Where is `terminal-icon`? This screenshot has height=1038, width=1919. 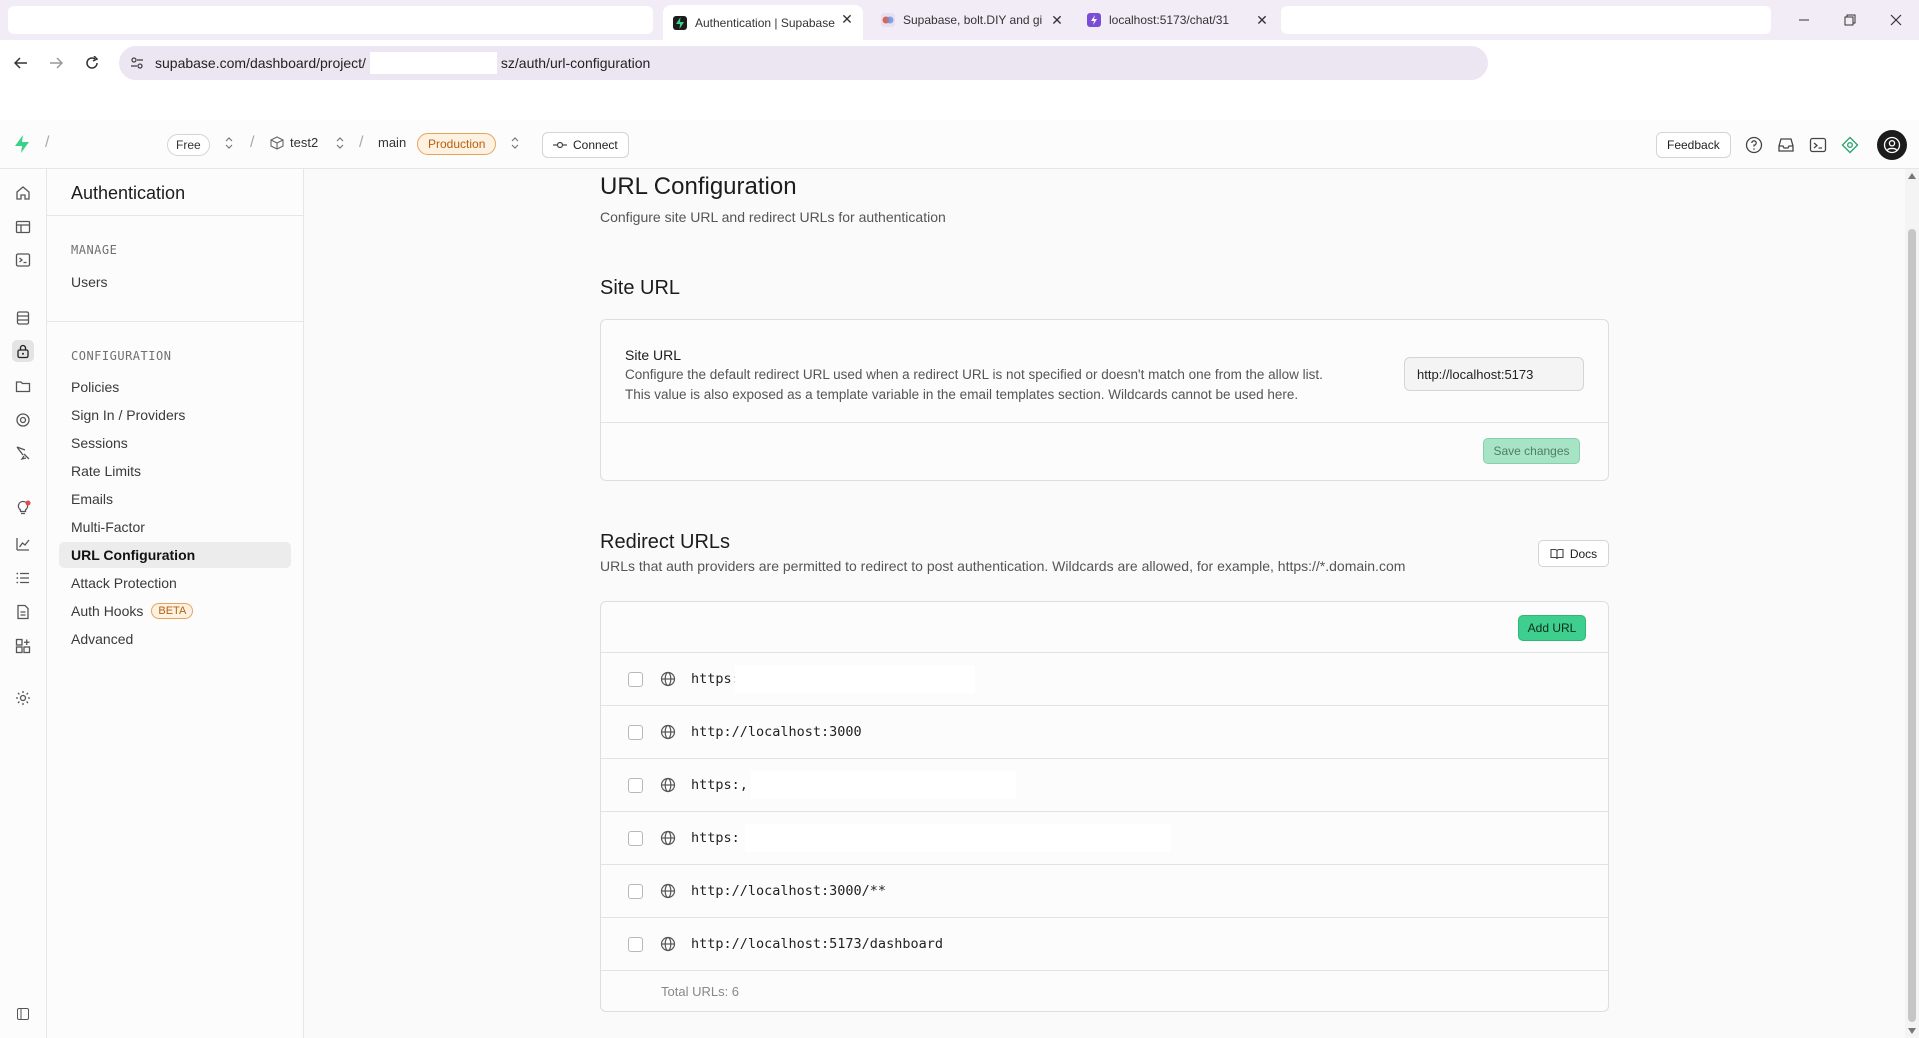
terminal-icon is located at coordinates (1818, 145).